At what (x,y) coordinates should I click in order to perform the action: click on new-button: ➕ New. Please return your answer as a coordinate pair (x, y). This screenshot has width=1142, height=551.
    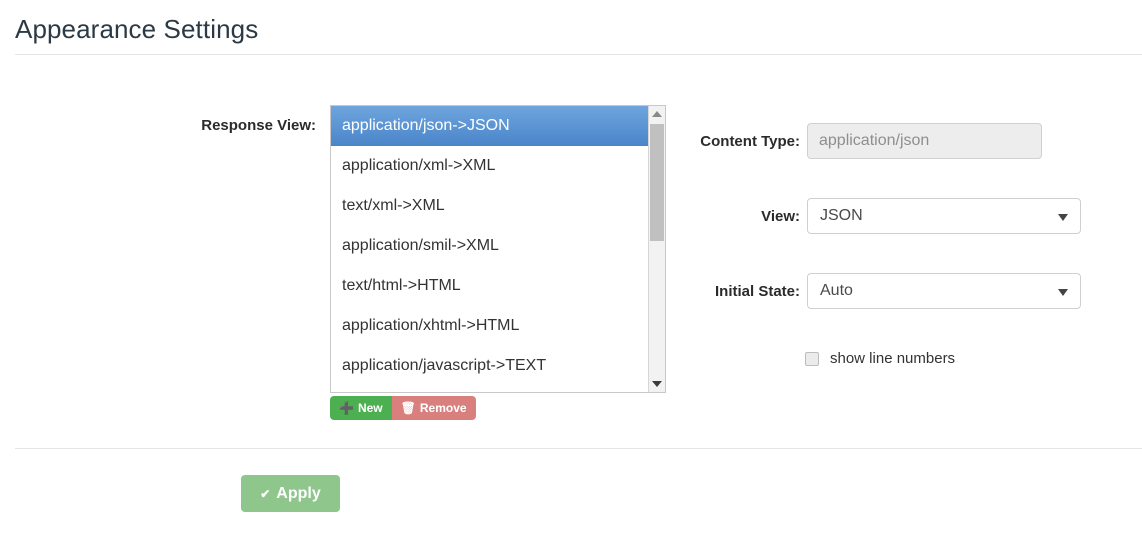
    Looking at the image, I should click on (361, 408).